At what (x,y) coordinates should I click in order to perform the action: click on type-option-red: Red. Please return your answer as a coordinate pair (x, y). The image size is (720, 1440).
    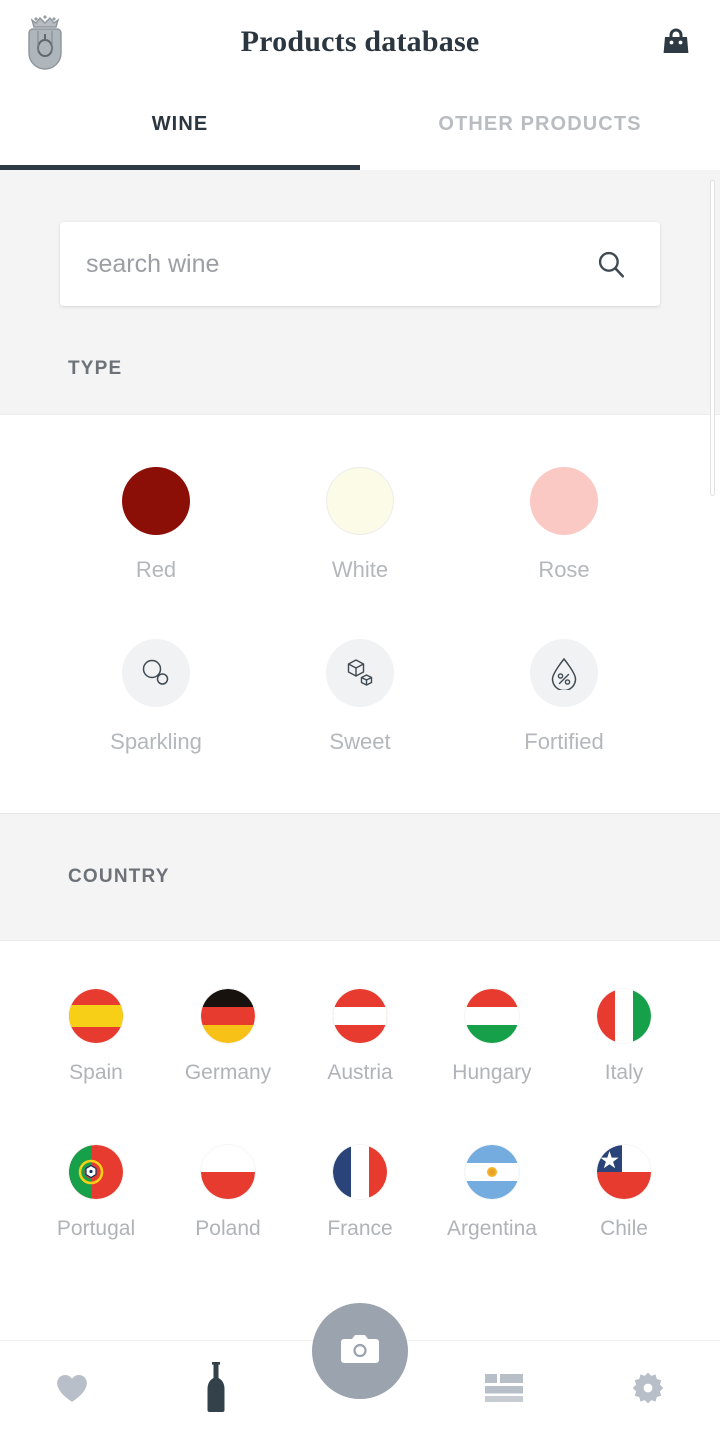
    Looking at the image, I should click on (156, 525).